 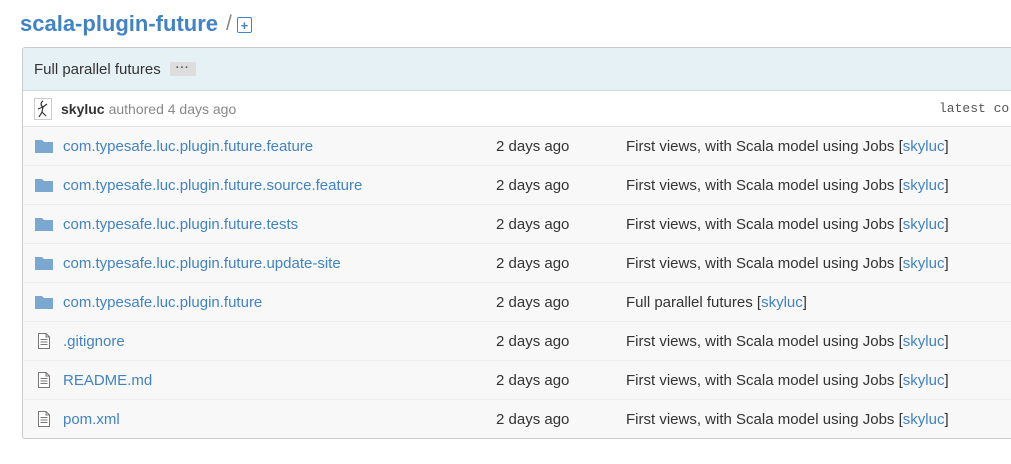 I want to click on commit-message: Full parallel futures [skyluc], so click(x=716, y=302).